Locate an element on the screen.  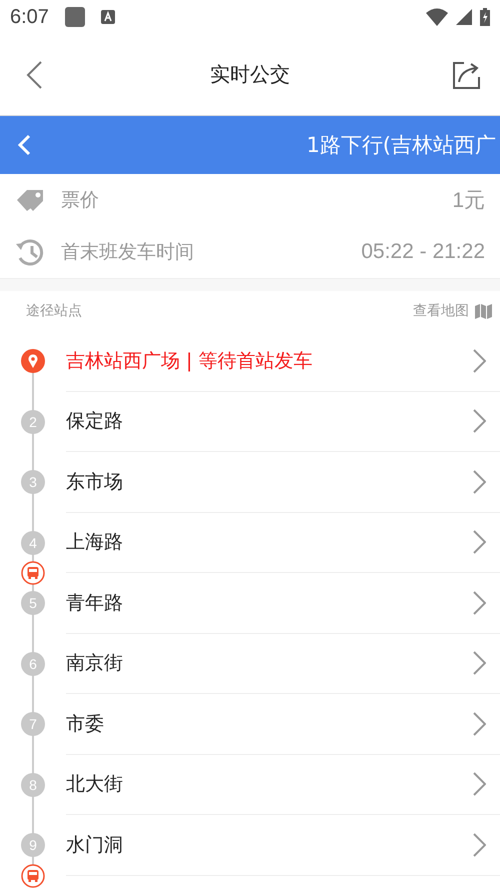
stop-name: 南京街 is located at coordinates (94, 663).